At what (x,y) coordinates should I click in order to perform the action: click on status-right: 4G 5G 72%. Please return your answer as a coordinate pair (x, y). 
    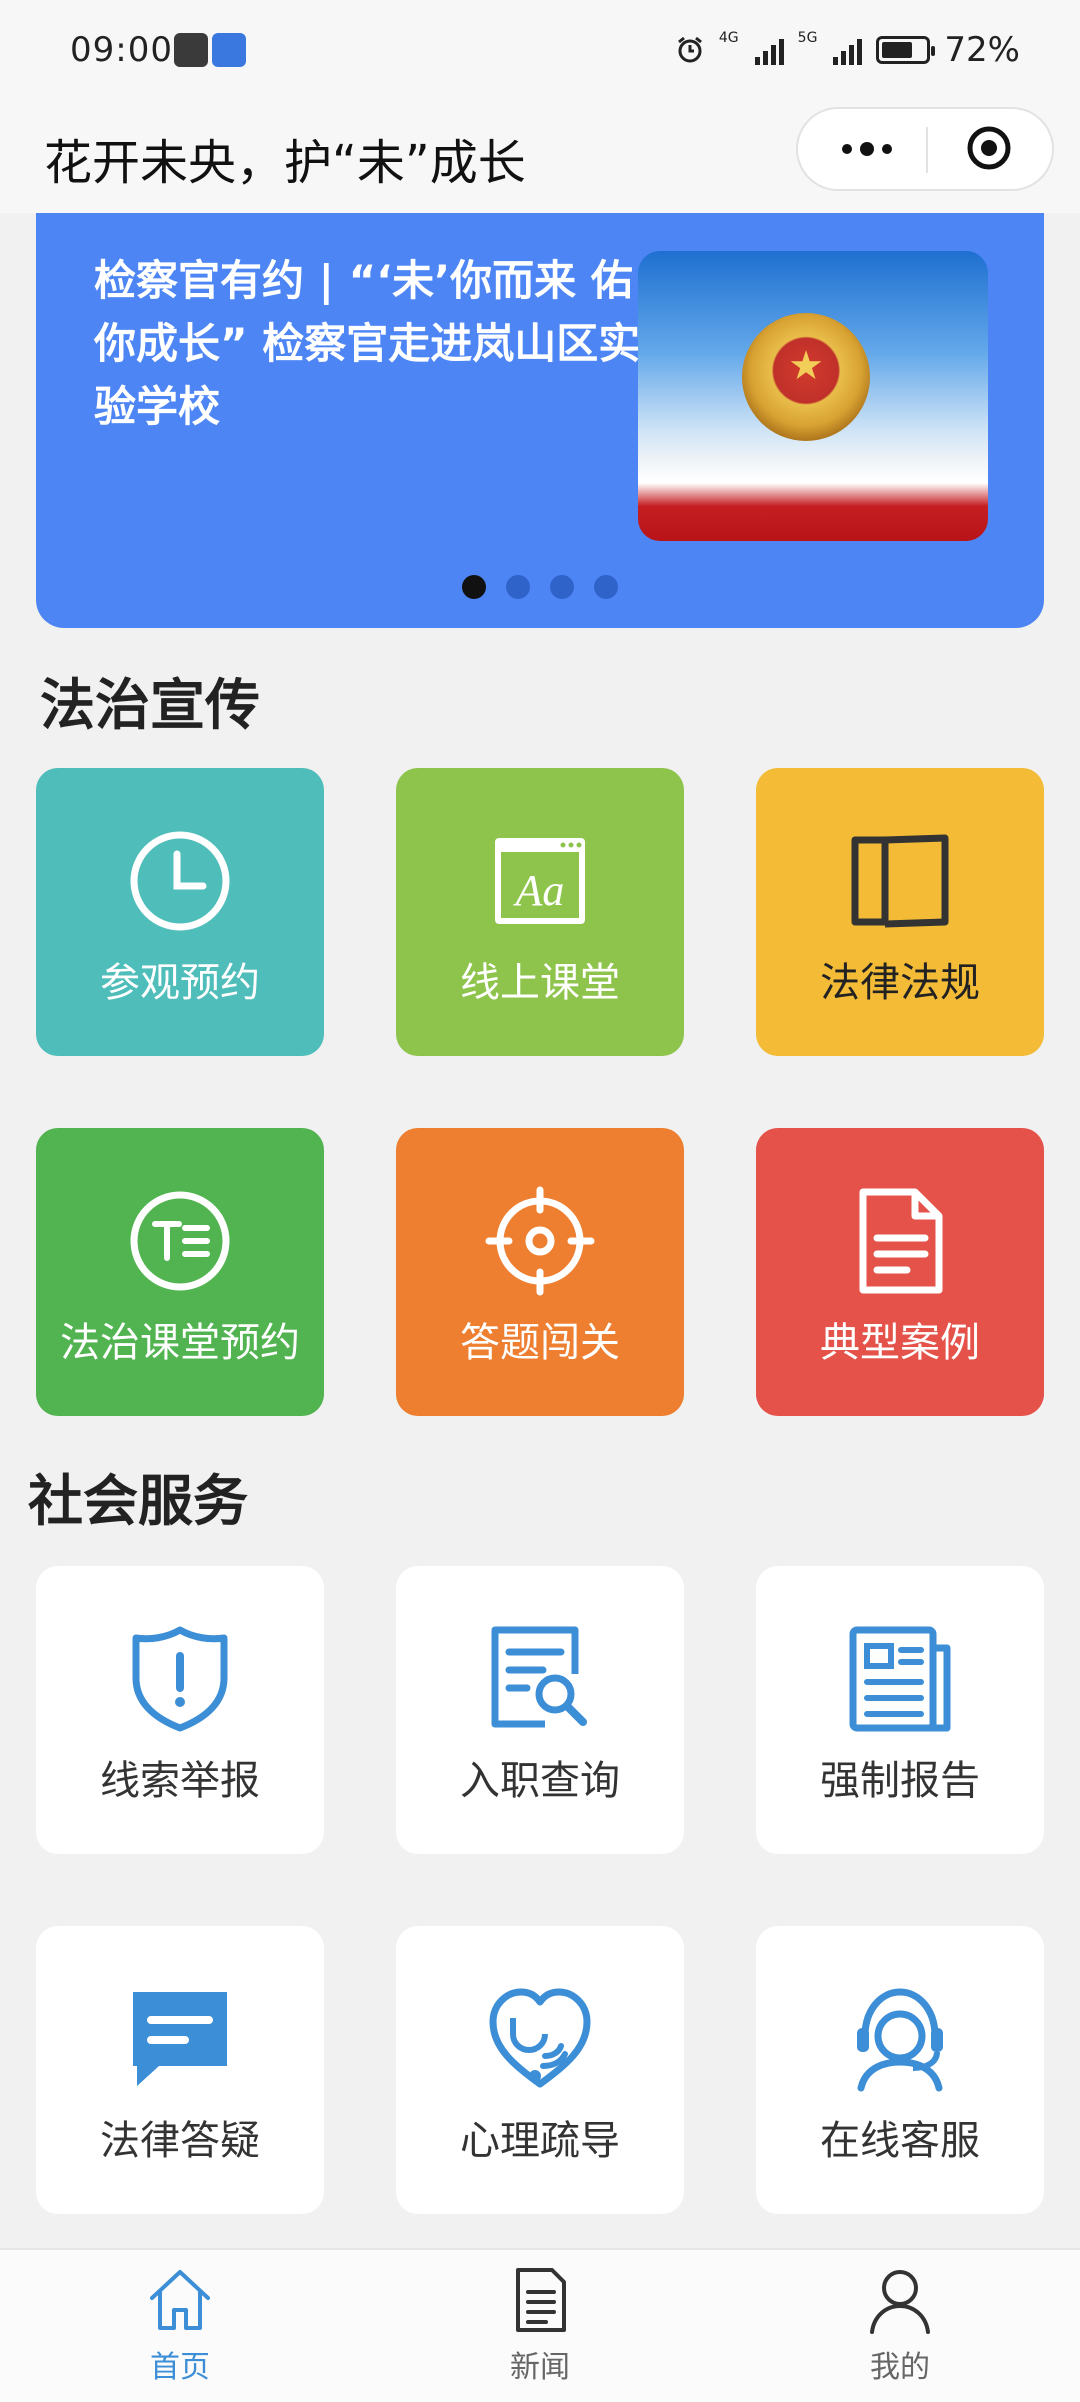
    Looking at the image, I should click on (847, 50).